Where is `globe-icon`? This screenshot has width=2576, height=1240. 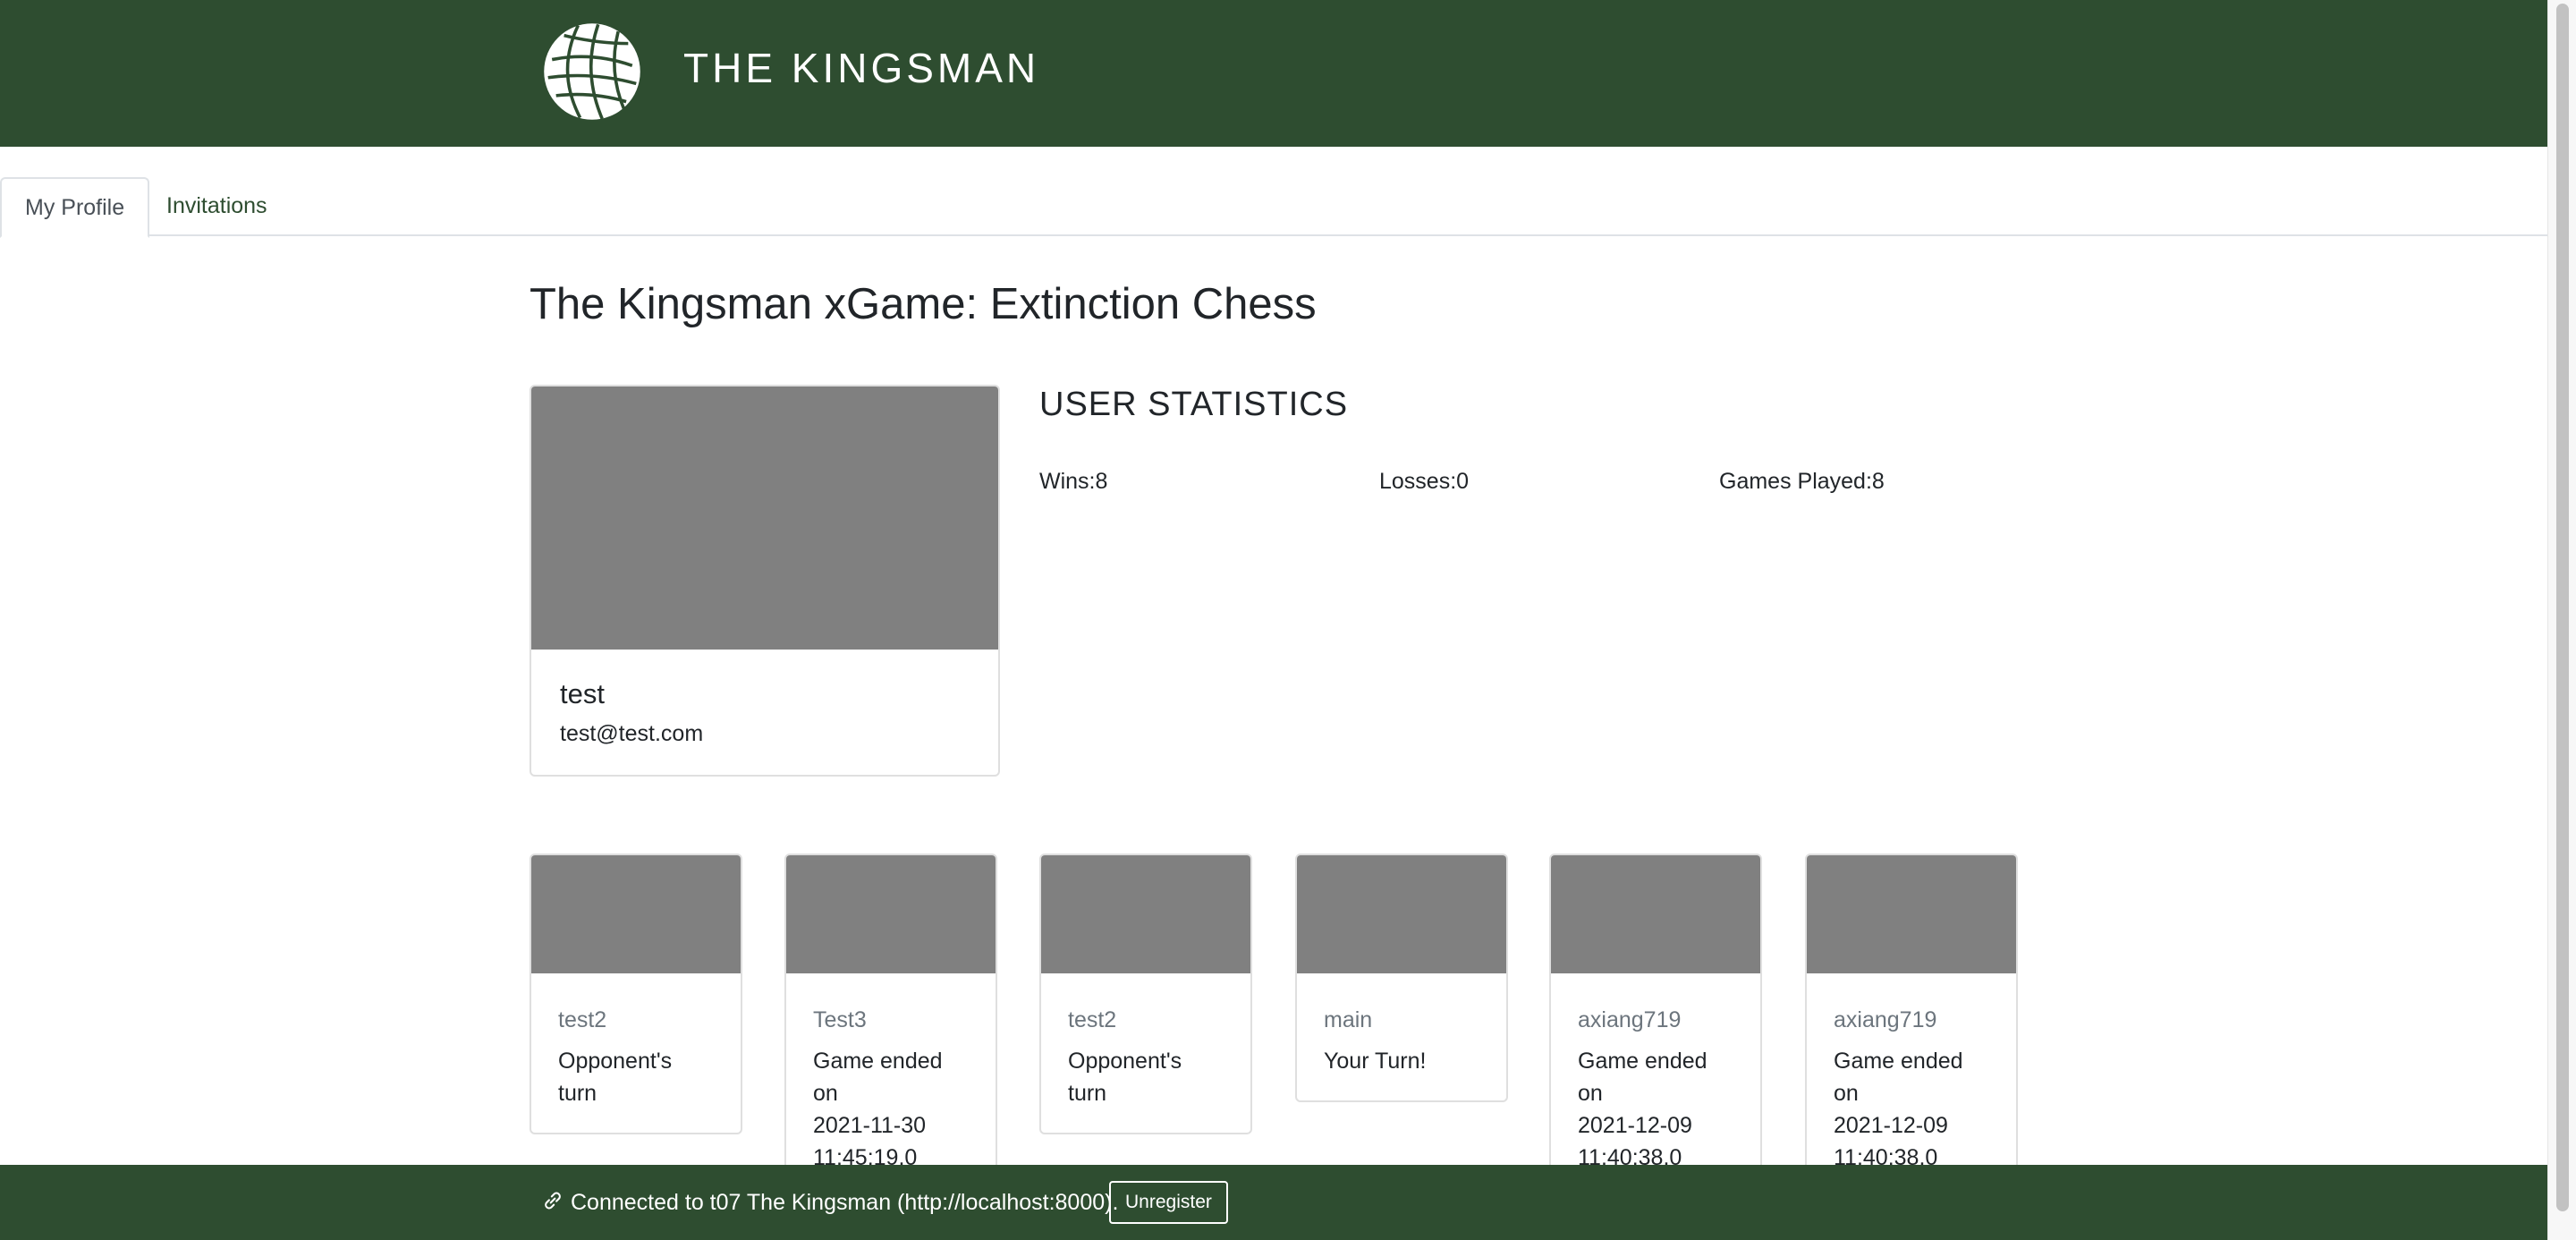
globe-icon is located at coordinates (592, 71).